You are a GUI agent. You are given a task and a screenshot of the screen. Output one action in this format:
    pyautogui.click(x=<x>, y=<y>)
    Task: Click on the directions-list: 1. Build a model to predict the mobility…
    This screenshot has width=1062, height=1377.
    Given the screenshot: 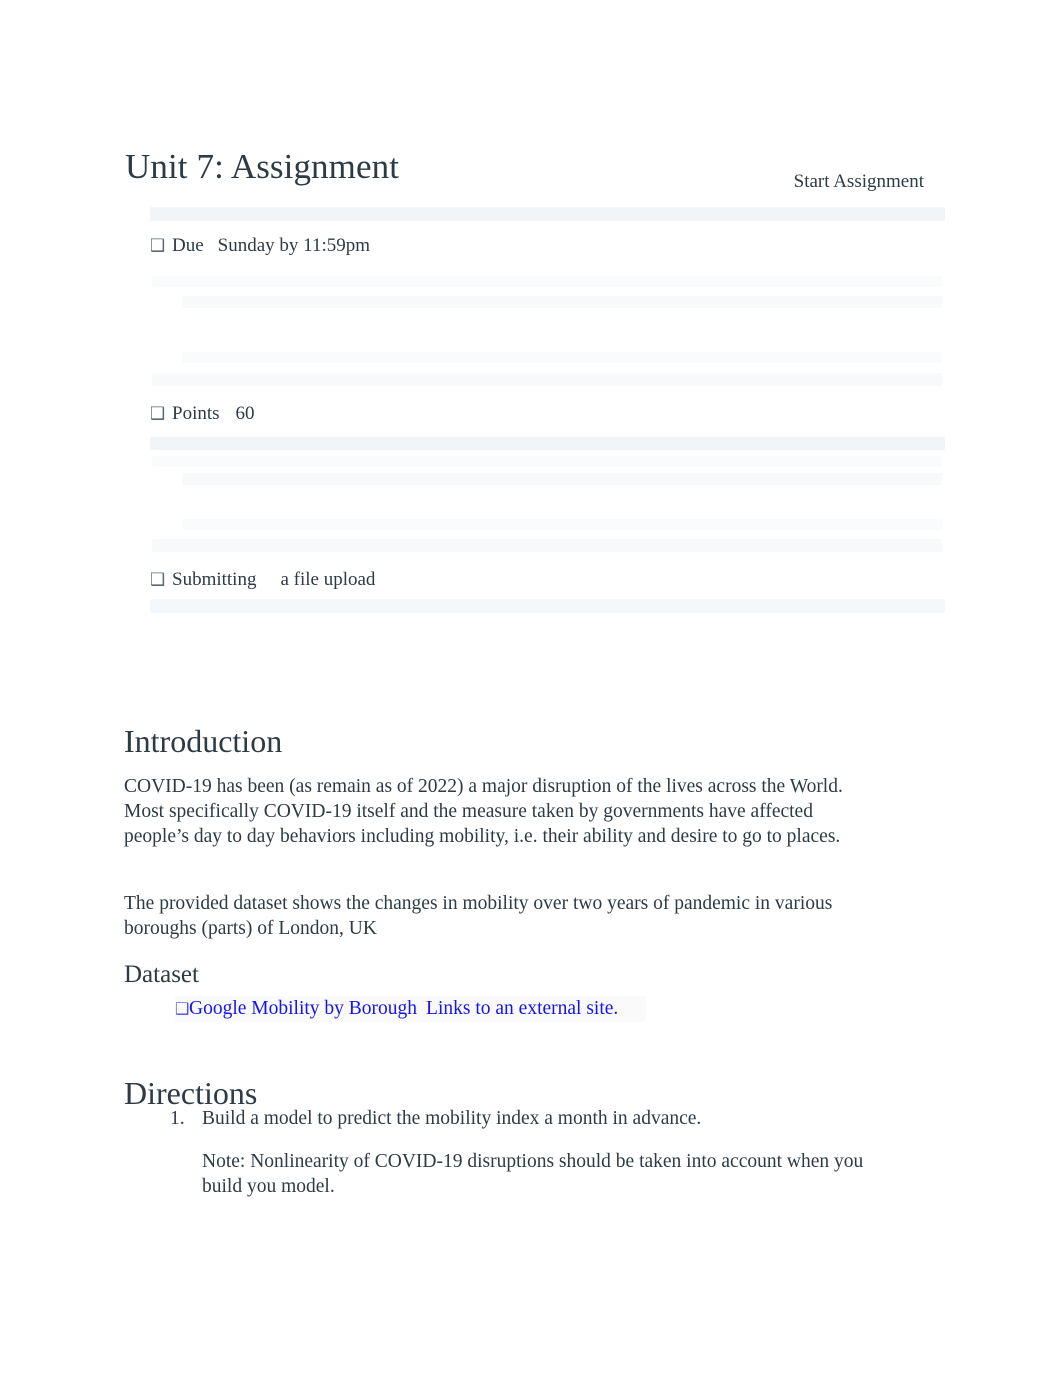 What is the action you would take?
    pyautogui.click(x=525, y=1152)
    